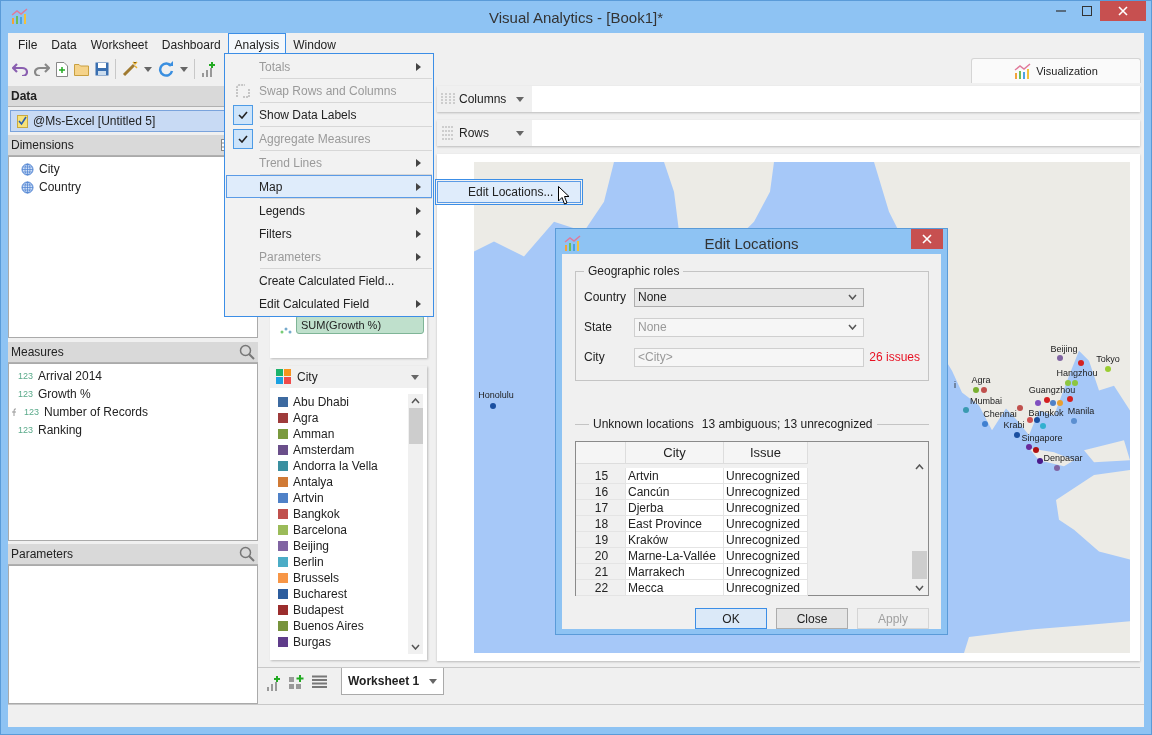  Describe the element at coordinates (343, 642) in the screenshot. I see `legend-item: Burgas` at that location.